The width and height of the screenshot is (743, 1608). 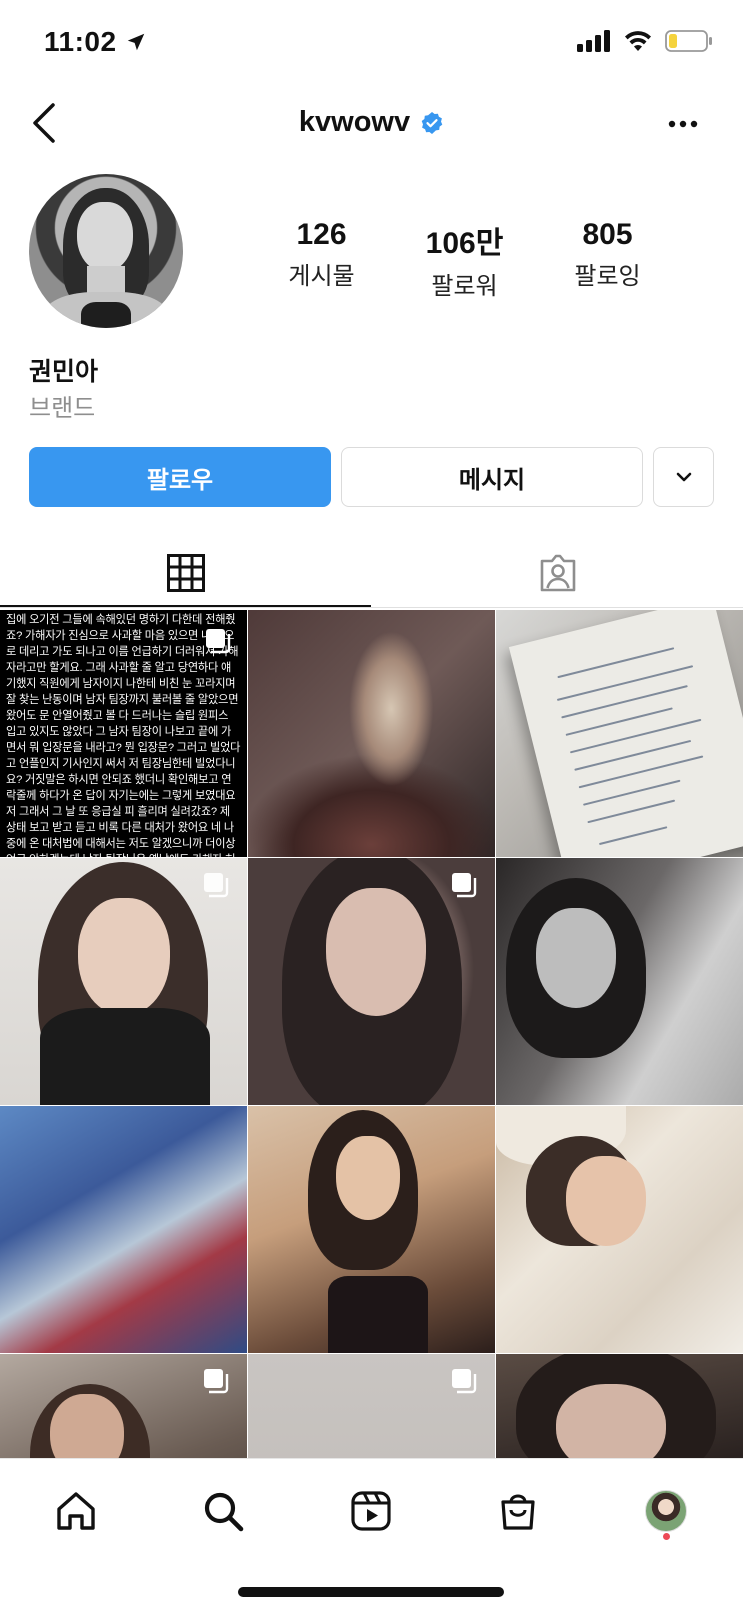 I want to click on floral-face, so click(x=368, y=1178).